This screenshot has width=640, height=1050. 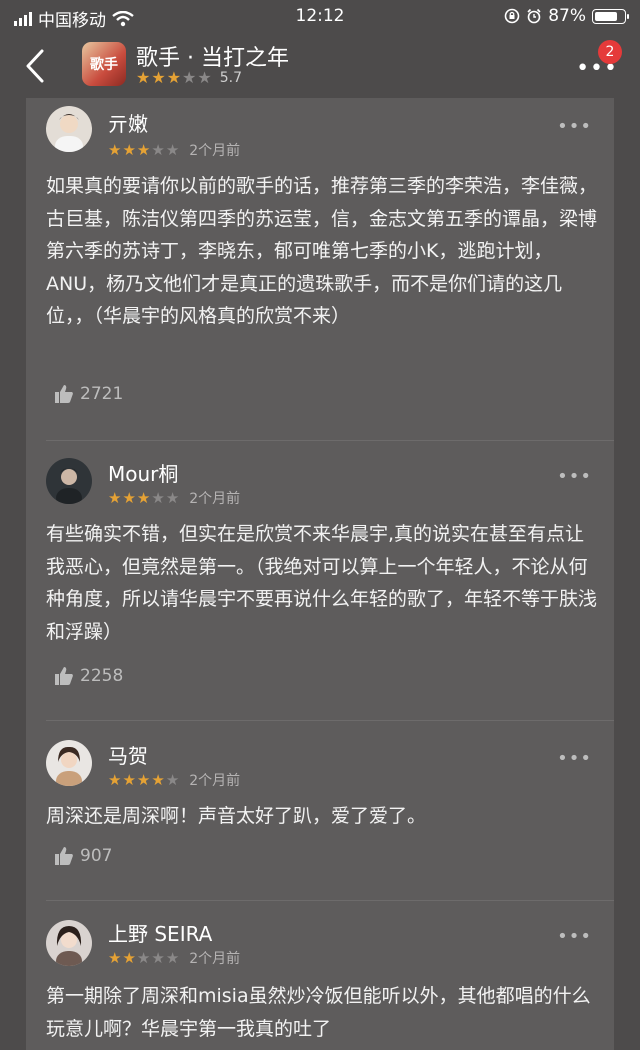 I want to click on battery-icon, so click(x=610, y=16).